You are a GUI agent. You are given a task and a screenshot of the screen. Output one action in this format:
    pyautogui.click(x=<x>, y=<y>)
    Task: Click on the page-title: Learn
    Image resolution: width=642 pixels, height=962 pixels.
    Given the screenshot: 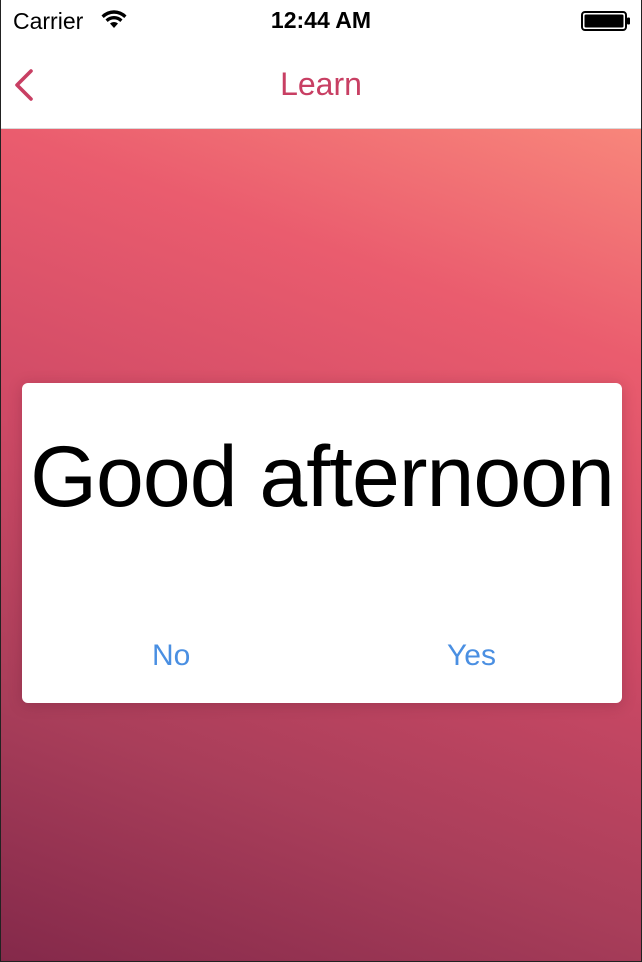 What is the action you would take?
    pyautogui.click(x=321, y=84)
    